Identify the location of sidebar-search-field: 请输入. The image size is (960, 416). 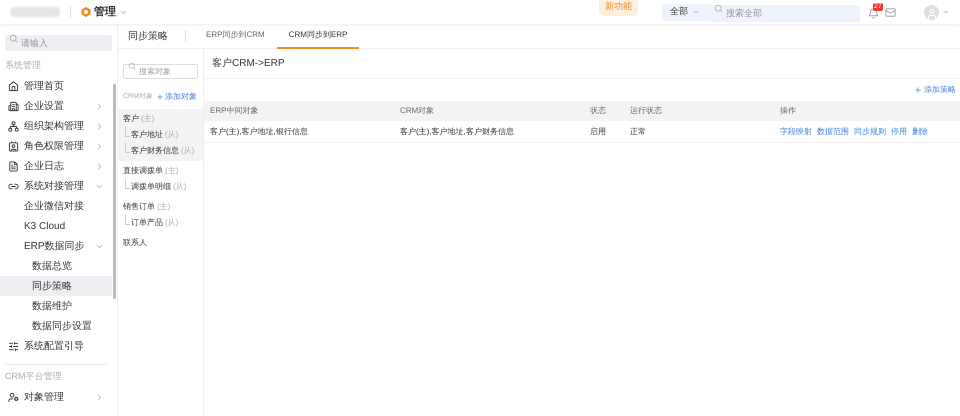
(58, 43).